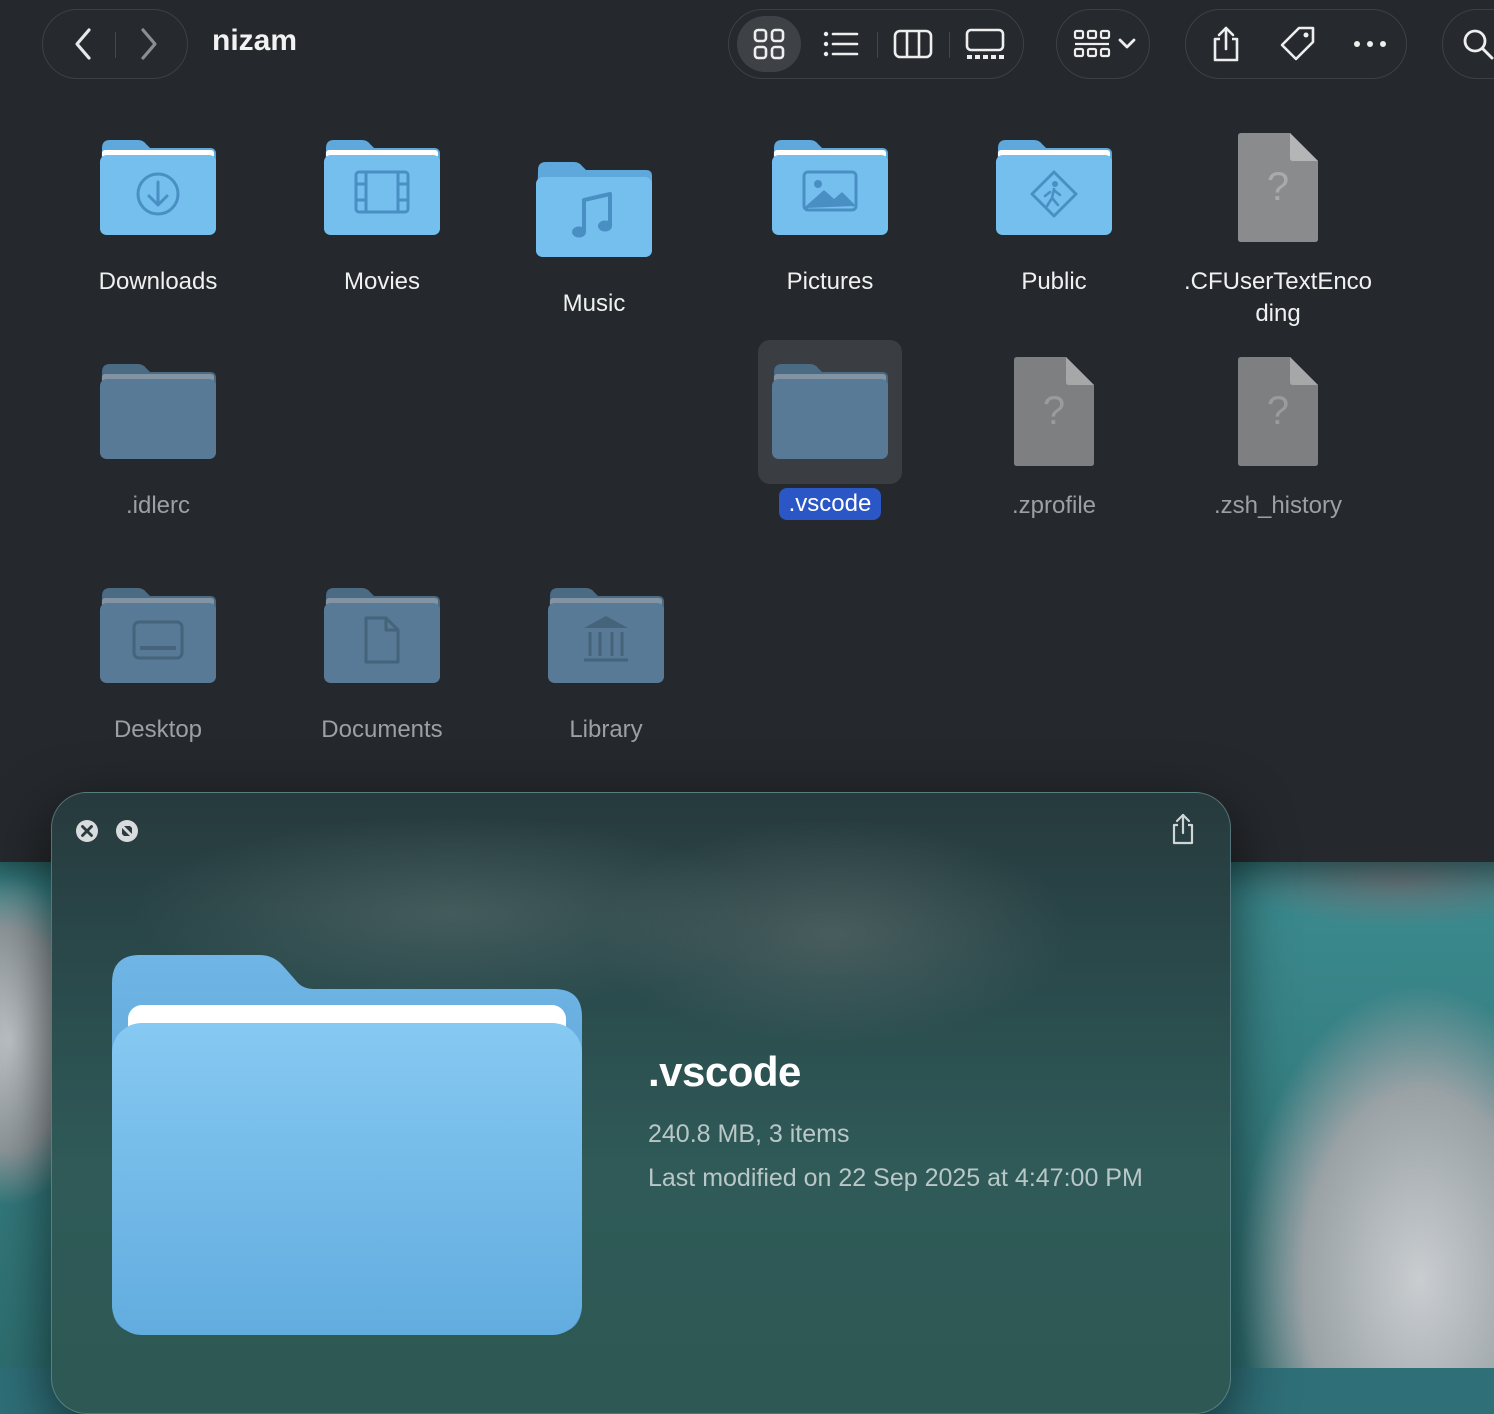  I want to click on file-zsh-history: ? .zsh_history, so click(1278, 441).